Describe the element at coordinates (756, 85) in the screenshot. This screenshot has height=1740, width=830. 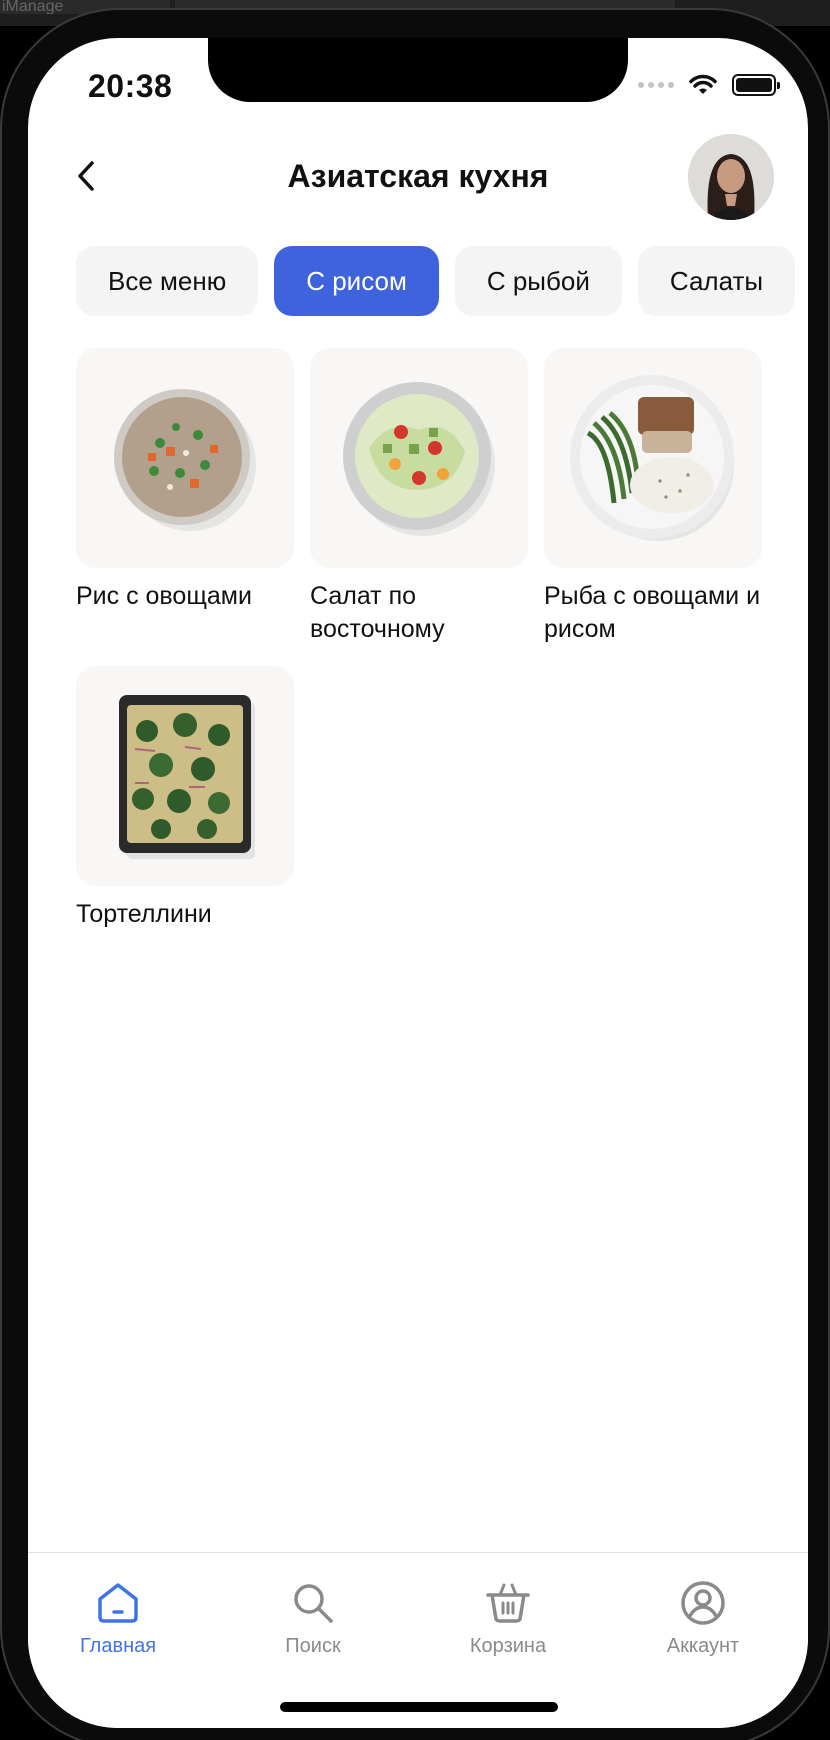
I see `battery-icon` at that location.